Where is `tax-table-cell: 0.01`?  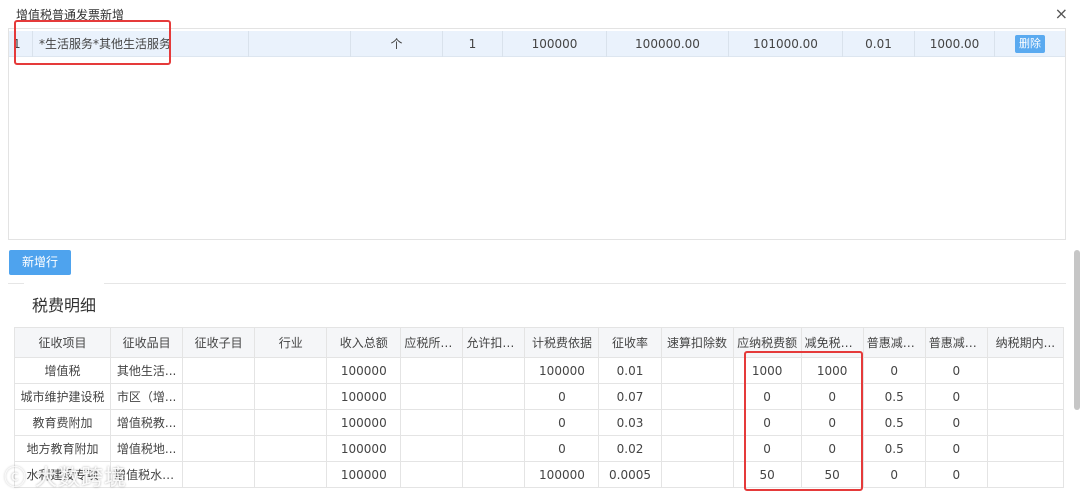
tax-table-cell: 0.01 is located at coordinates (630, 370).